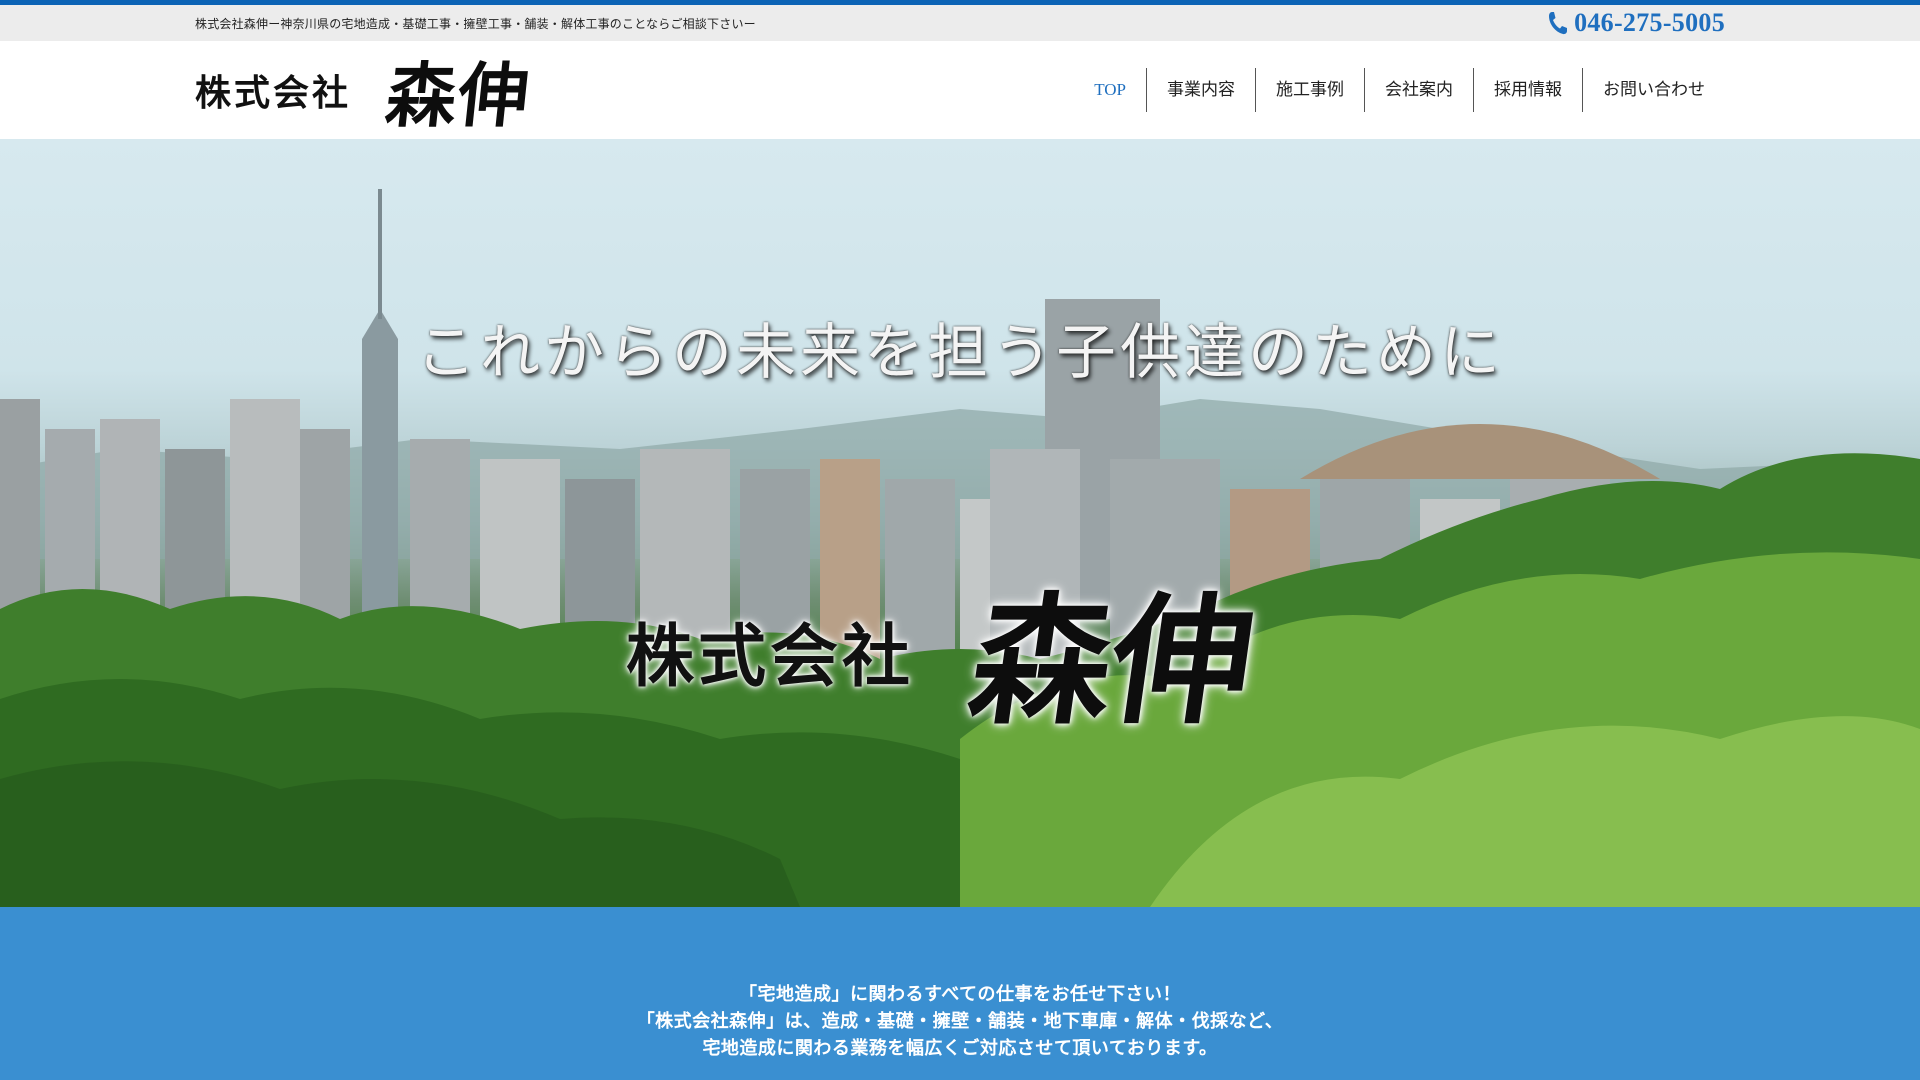 The image size is (1920, 1080). What do you see at coordinates (1112, 662) in the screenshot?
I see `hero-logo-name: 森伸` at bounding box center [1112, 662].